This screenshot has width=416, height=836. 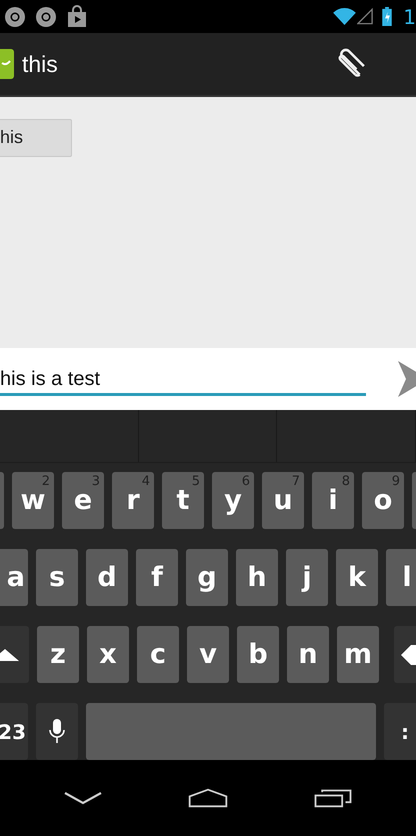 I want to click on key: v, so click(x=208, y=654).